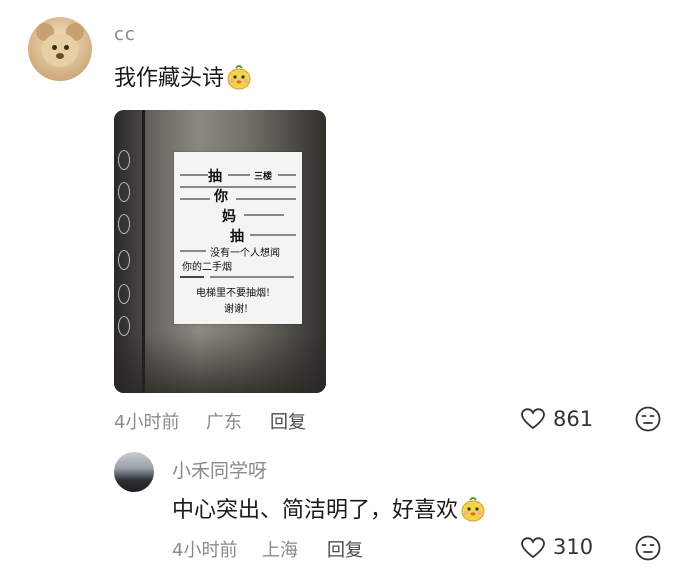 Image resolution: width=690 pixels, height=575 pixels. Describe the element at coordinates (224, 422) in the screenshot. I see `comment-location: 广东` at that location.